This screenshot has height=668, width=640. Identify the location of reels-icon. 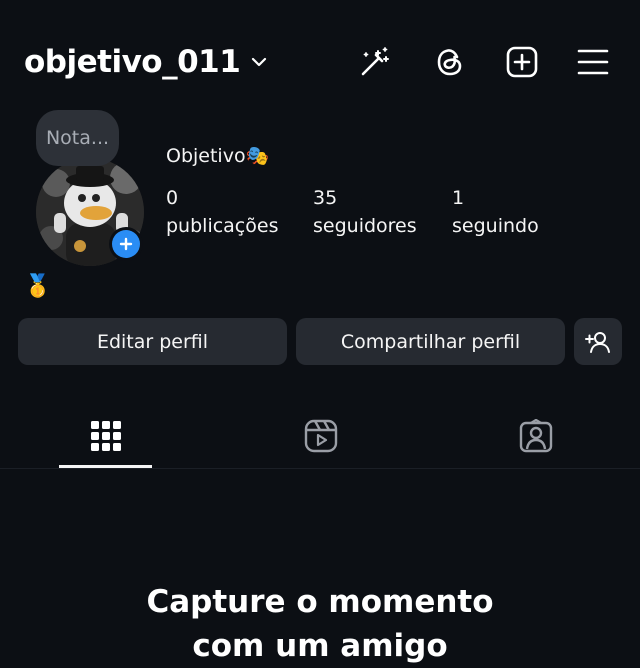
(320, 436).